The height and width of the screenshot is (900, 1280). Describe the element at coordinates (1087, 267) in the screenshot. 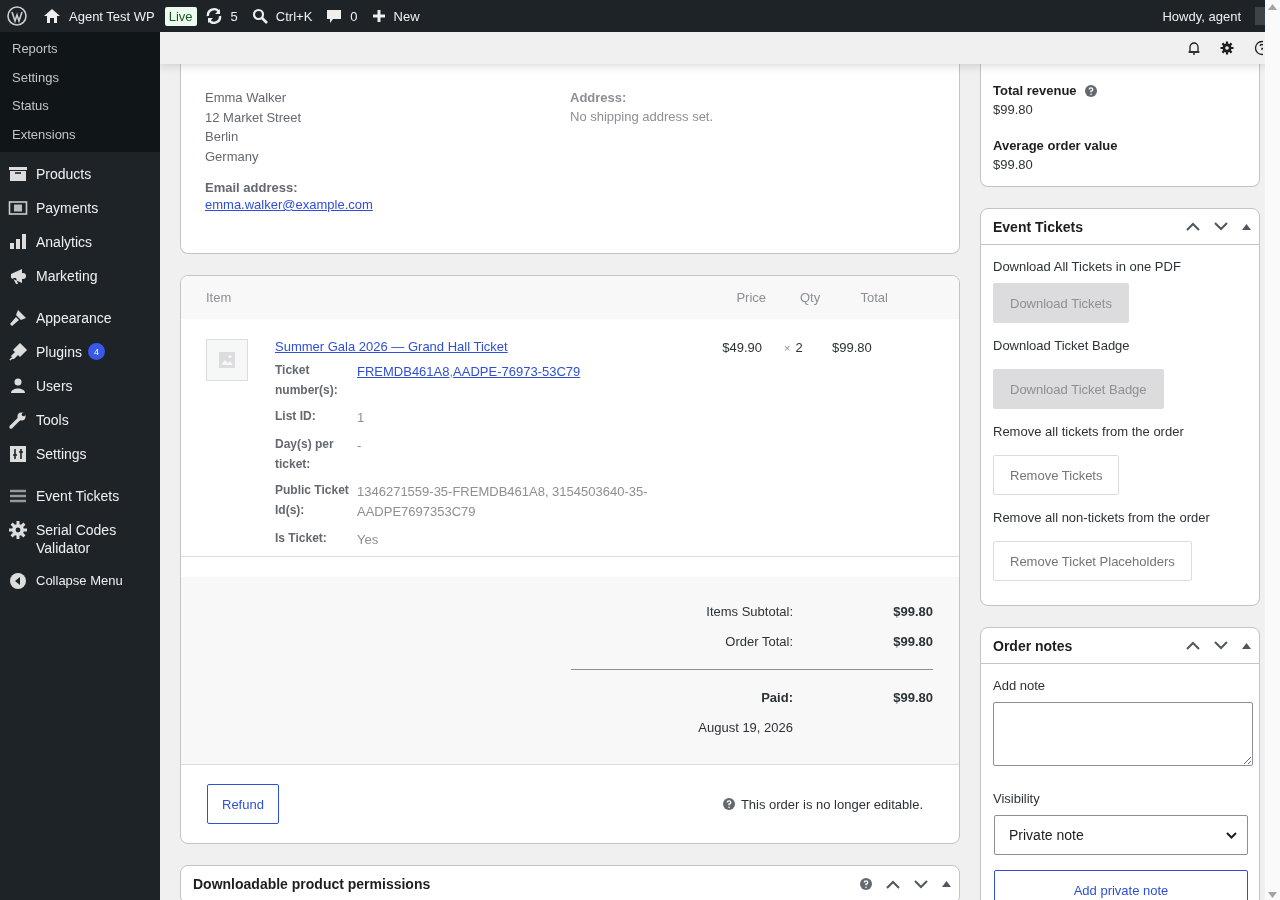

I see `action-label: Download All Tickets in one PDF` at that location.